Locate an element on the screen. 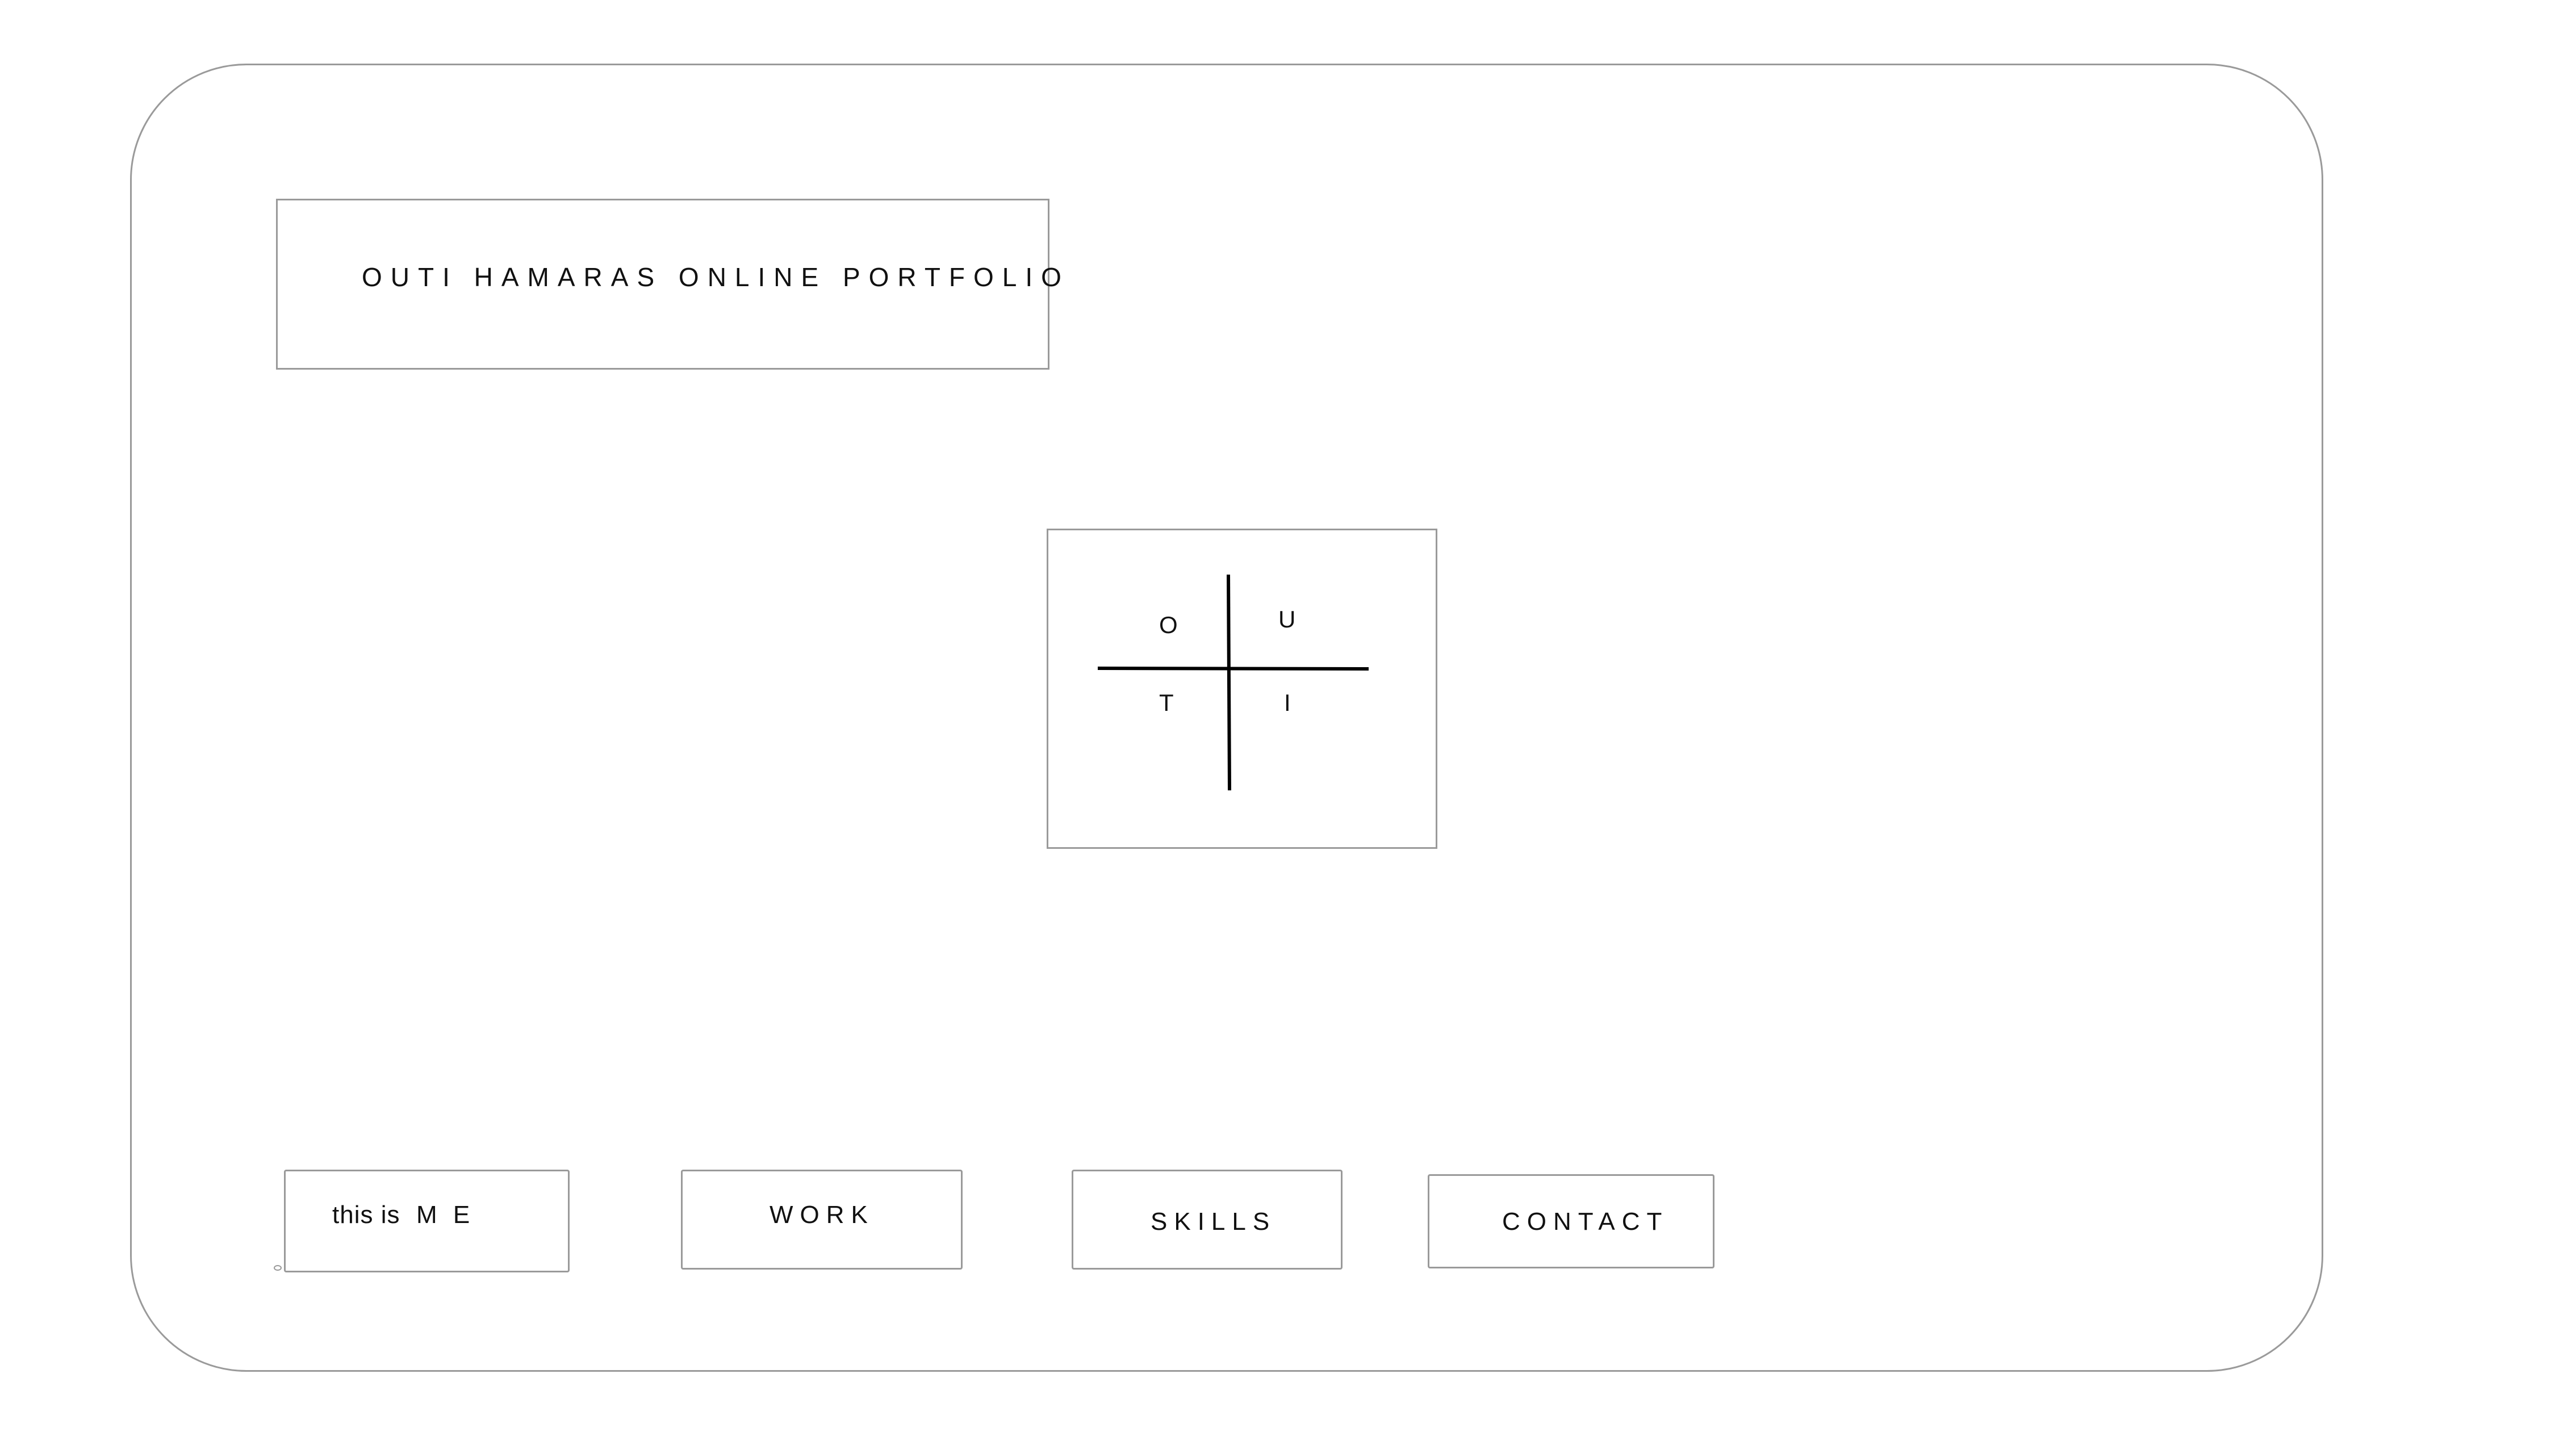  logo-vertical-line is located at coordinates (1229, 682).